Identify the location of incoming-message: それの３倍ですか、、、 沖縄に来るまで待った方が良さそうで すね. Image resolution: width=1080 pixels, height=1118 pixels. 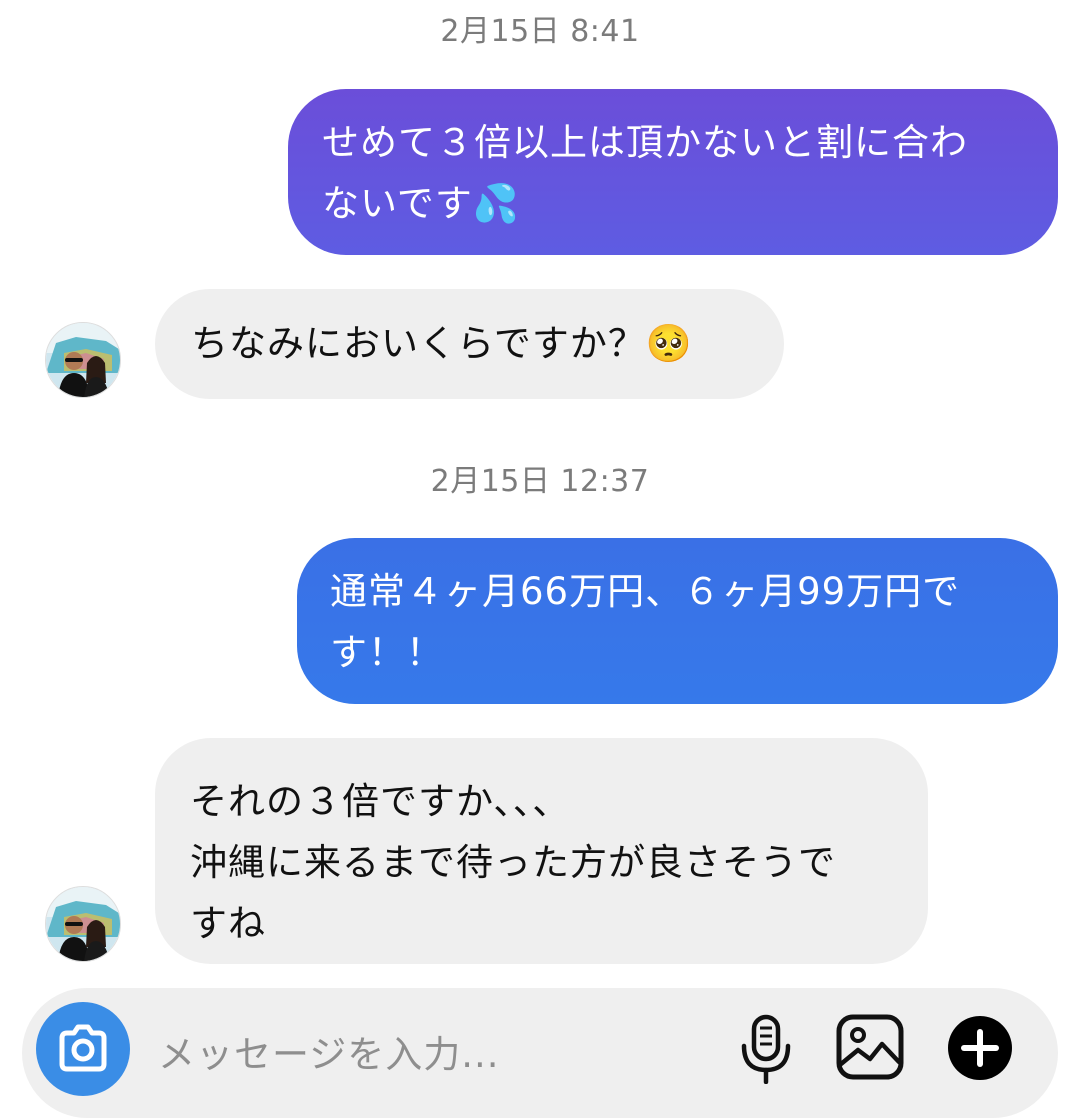
(541, 851).